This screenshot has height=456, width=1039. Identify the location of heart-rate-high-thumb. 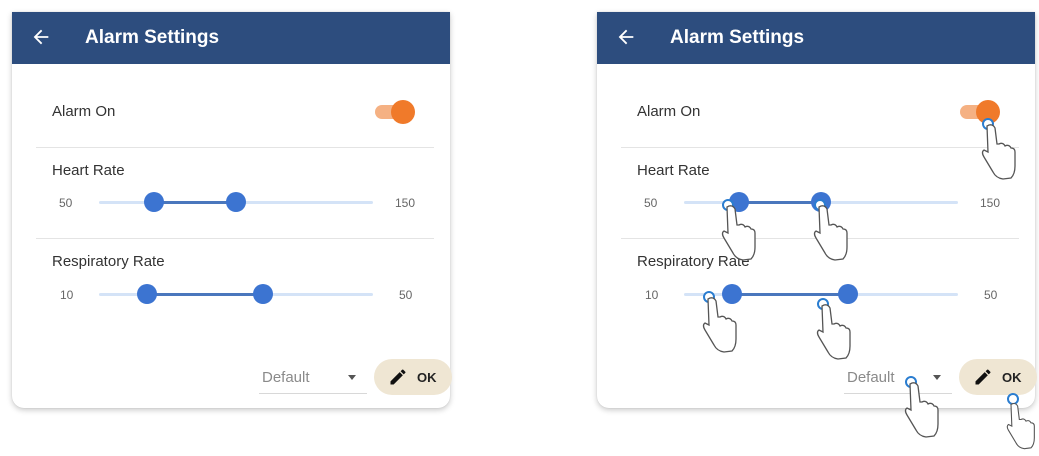
(236, 202).